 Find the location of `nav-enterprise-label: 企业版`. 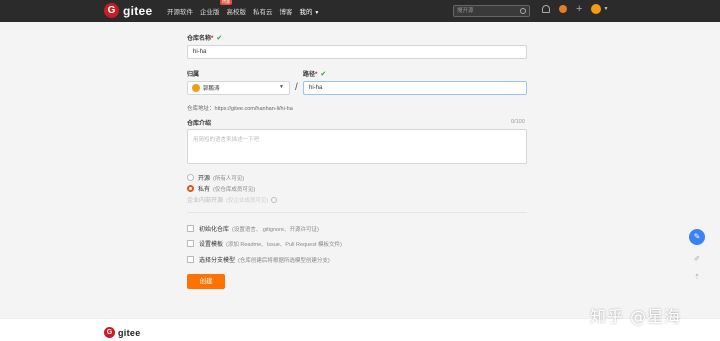

nav-enterprise-label: 企业版 is located at coordinates (210, 12).